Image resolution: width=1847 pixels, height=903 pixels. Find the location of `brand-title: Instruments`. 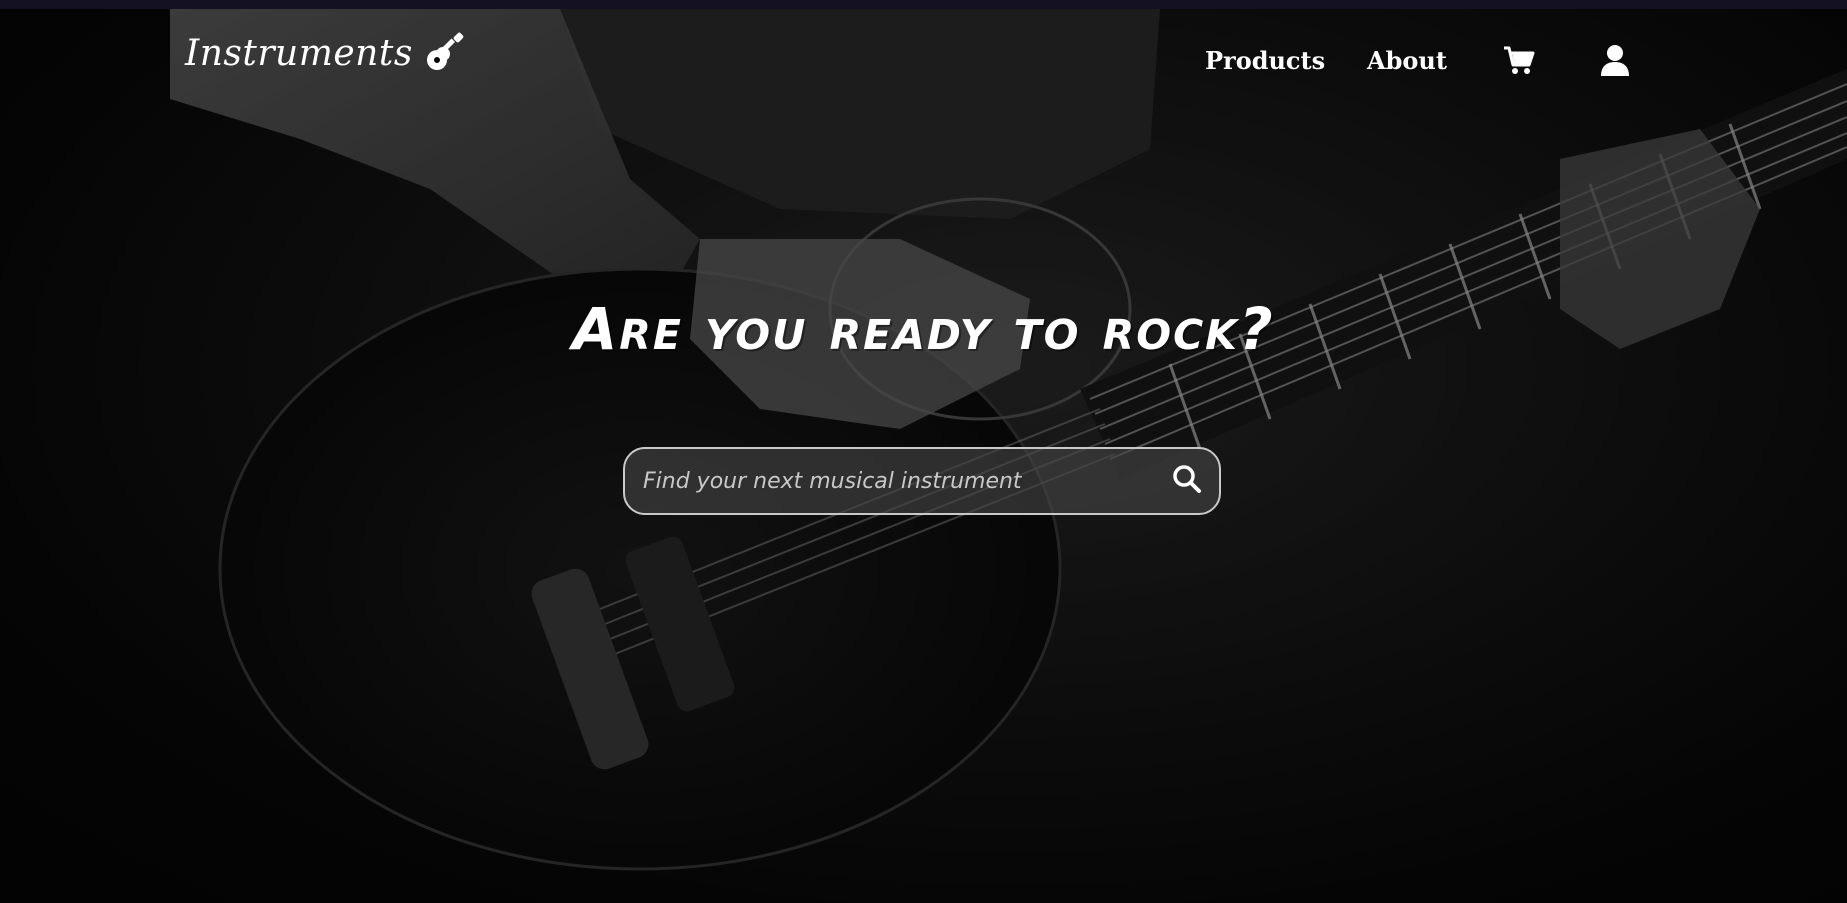

brand-title: Instruments is located at coordinates (299, 53).